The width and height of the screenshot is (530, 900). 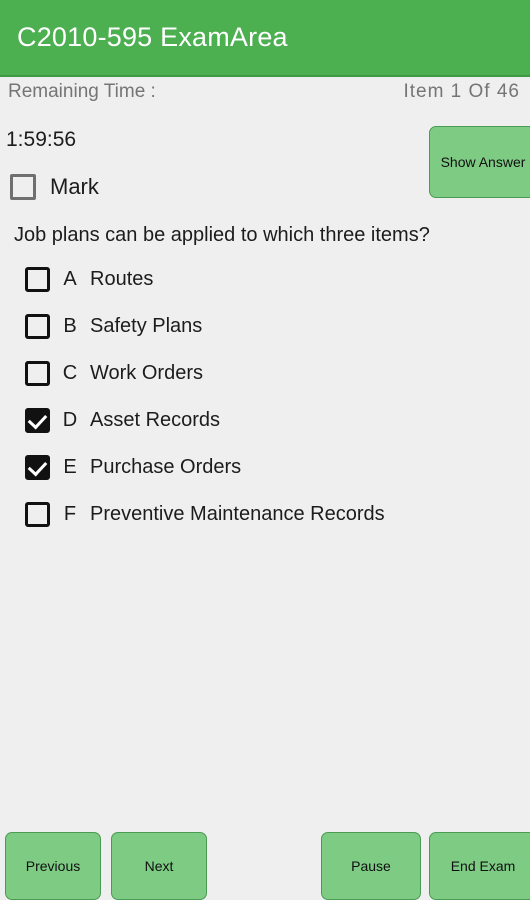 I want to click on option-text-f: Preventive Maintenance Records, so click(x=237, y=514).